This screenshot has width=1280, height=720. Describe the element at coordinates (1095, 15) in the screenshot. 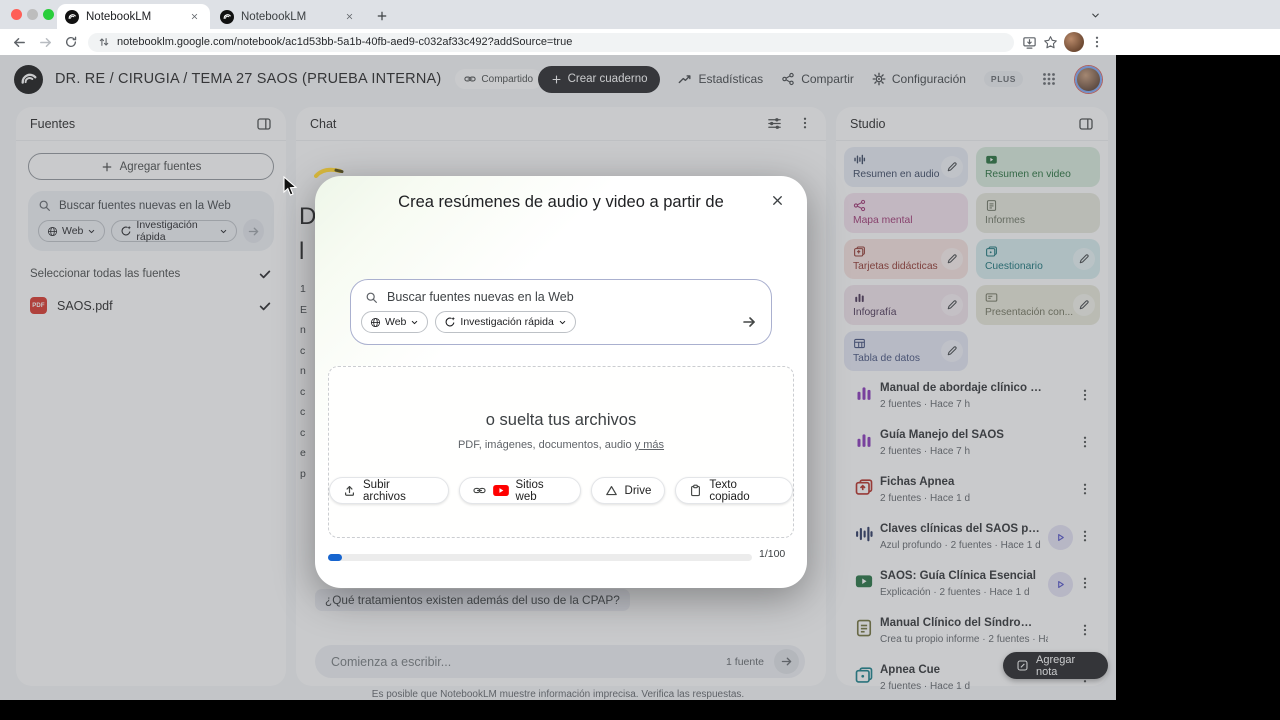

I see `tab-overflow-chevron` at that location.